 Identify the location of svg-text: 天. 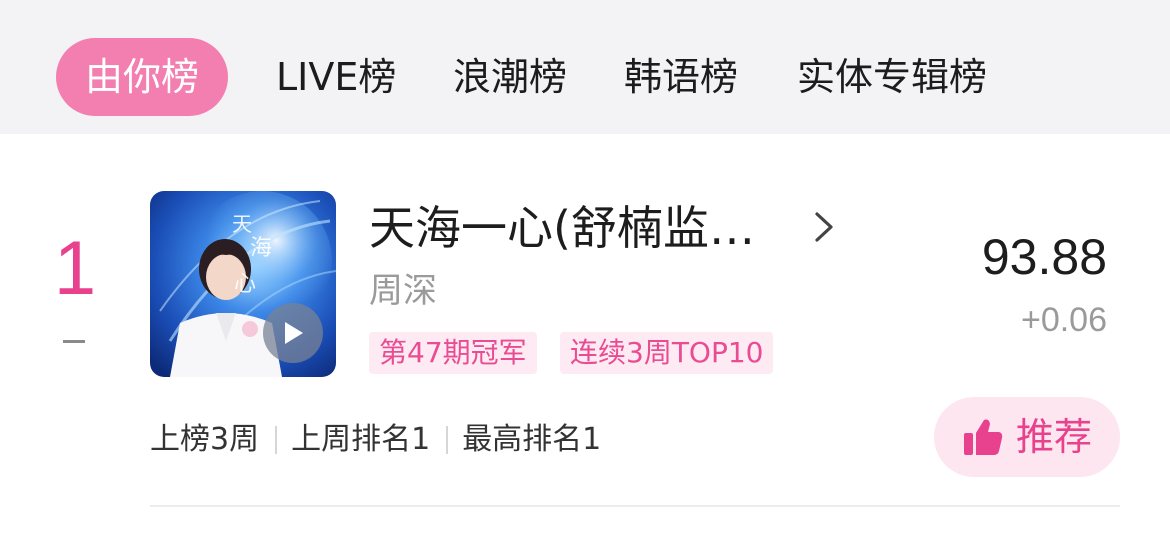
(242, 224).